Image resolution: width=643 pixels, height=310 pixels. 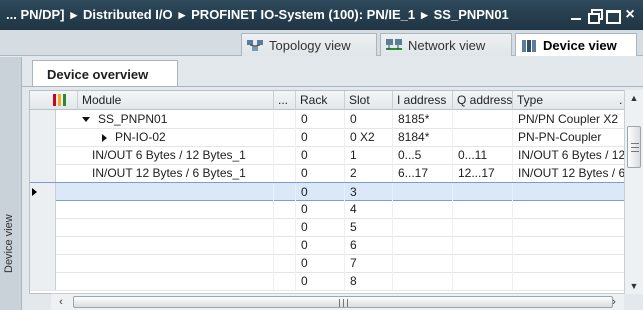 I want to click on column-header-rack: Rack, so click(x=320, y=100).